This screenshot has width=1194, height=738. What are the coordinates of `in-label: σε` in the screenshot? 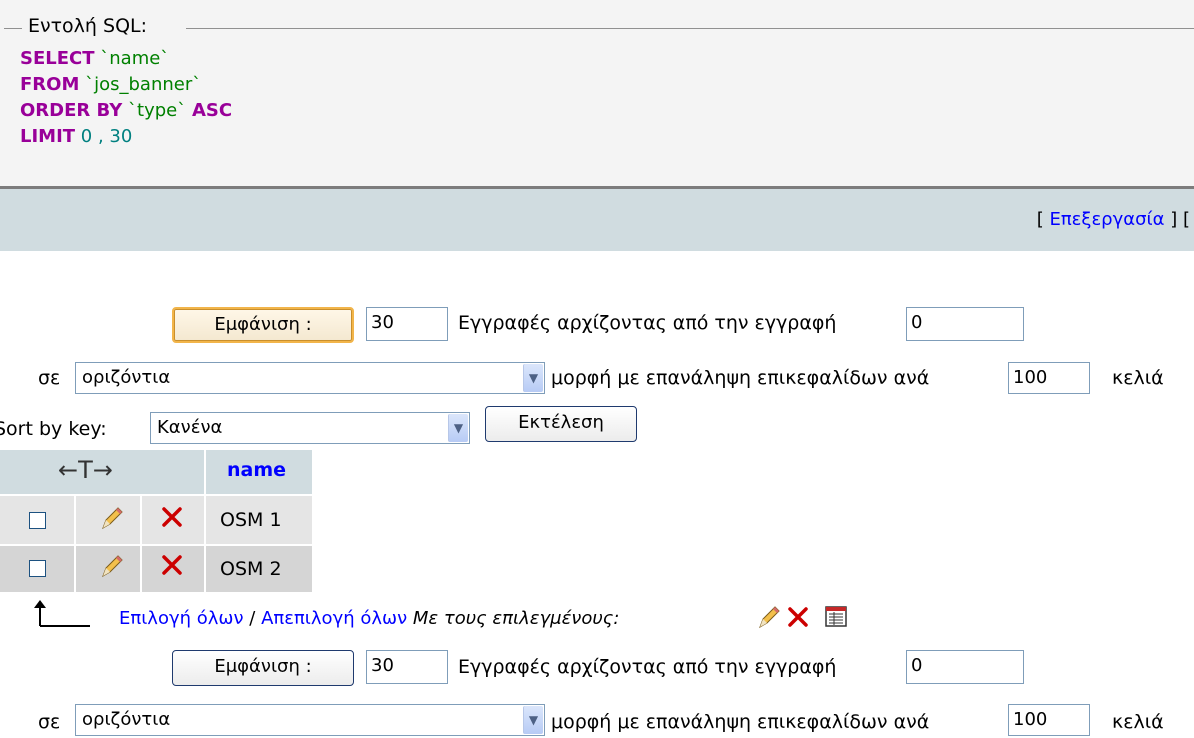 It's located at (49, 378).